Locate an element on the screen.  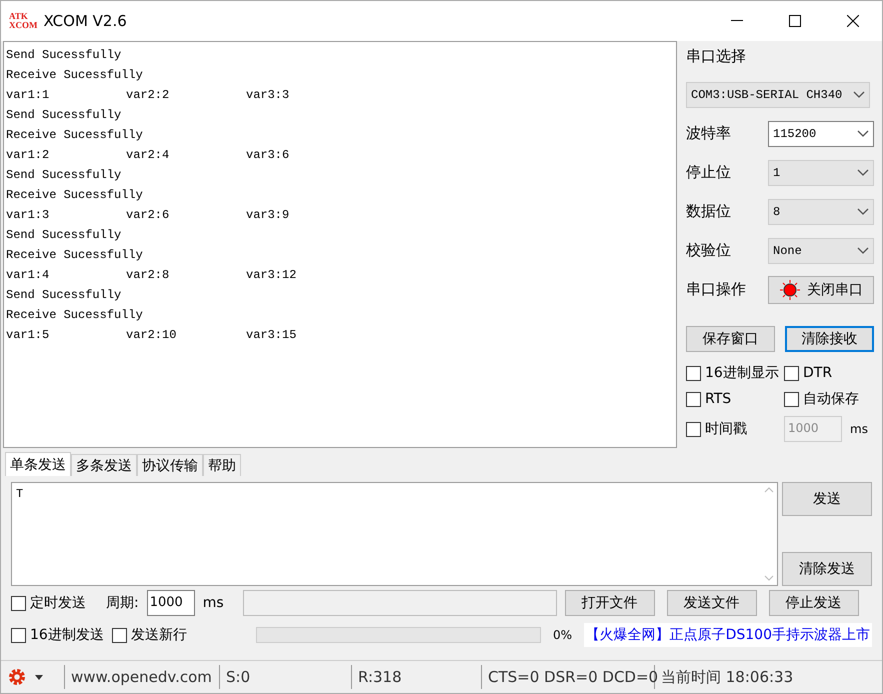
period-field: 1000 is located at coordinates (170, 603).